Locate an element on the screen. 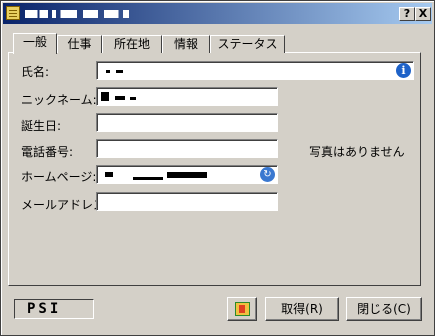 The image size is (435, 336). info-icon: i is located at coordinates (403, 70).